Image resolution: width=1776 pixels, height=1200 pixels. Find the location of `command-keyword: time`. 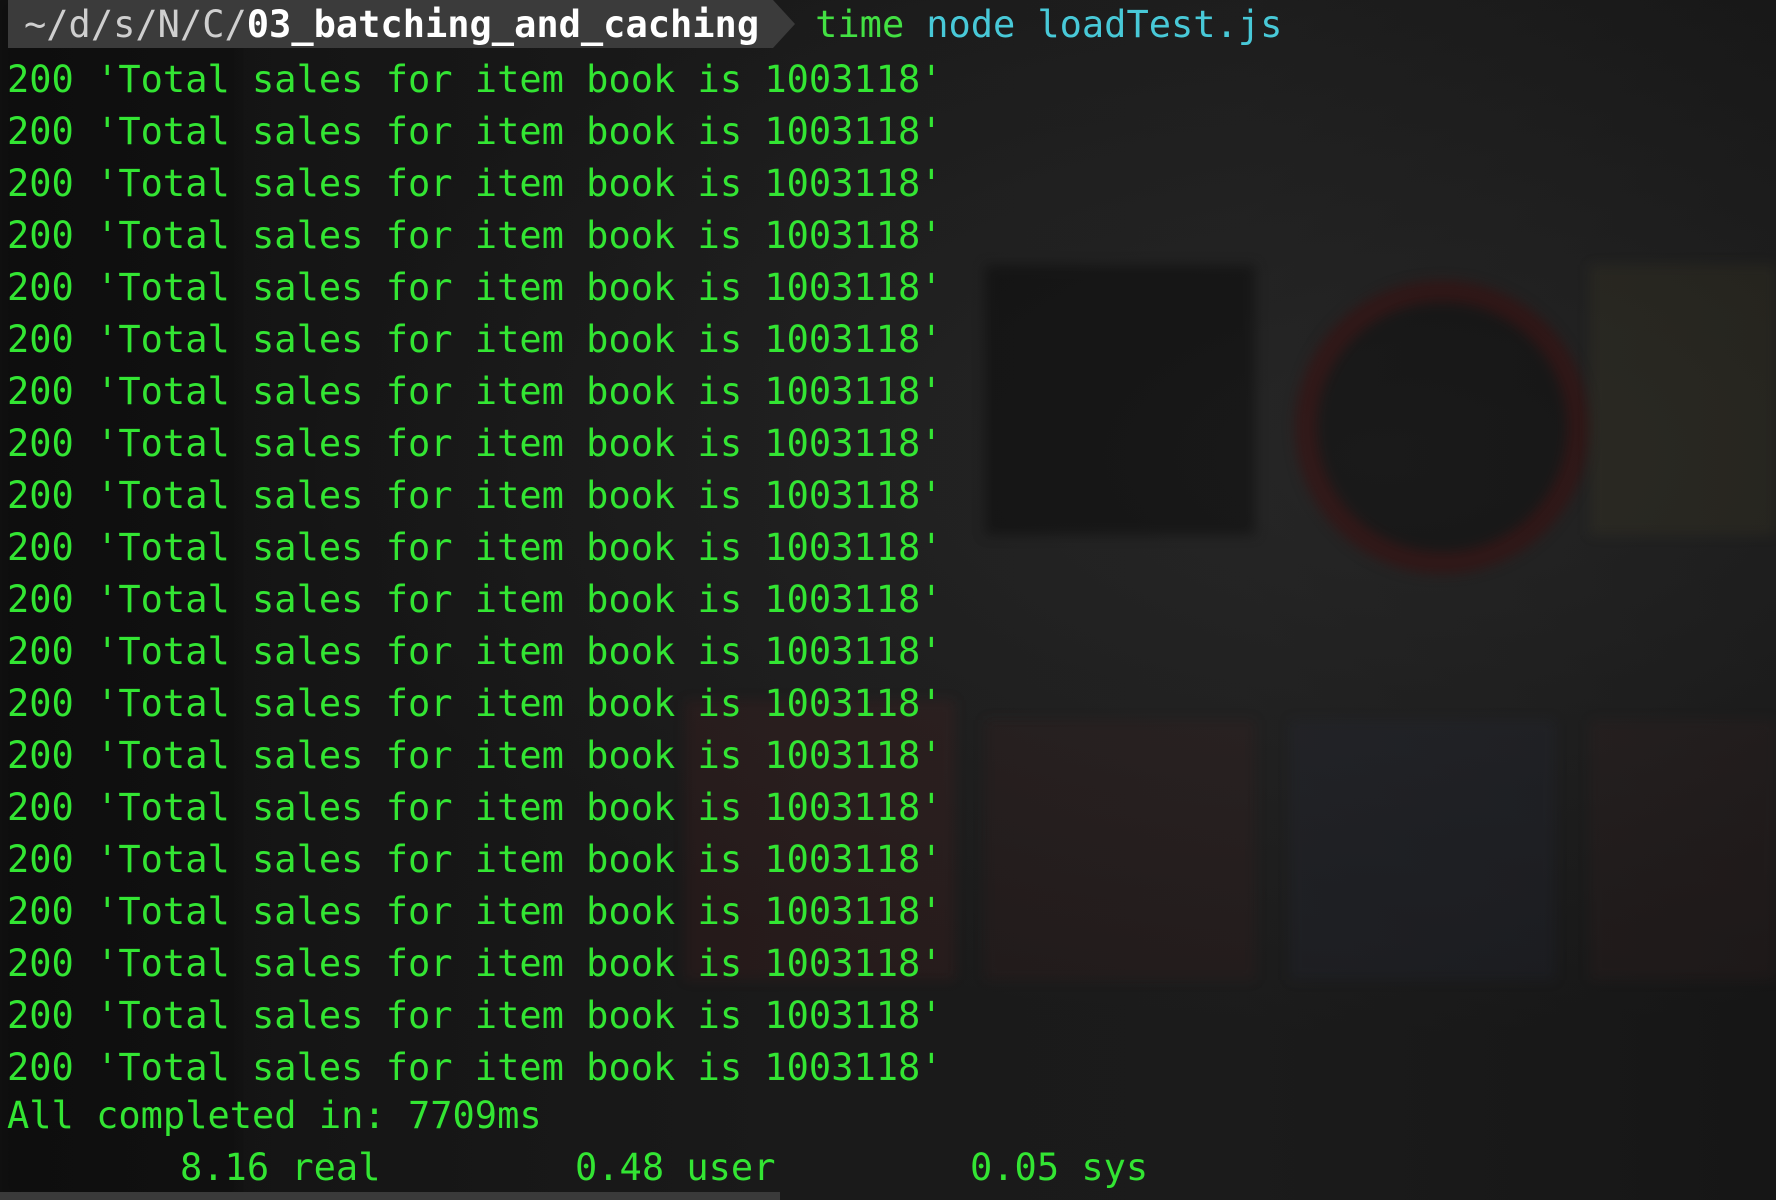

command-keyword: time is located at coordinates (860, 24).